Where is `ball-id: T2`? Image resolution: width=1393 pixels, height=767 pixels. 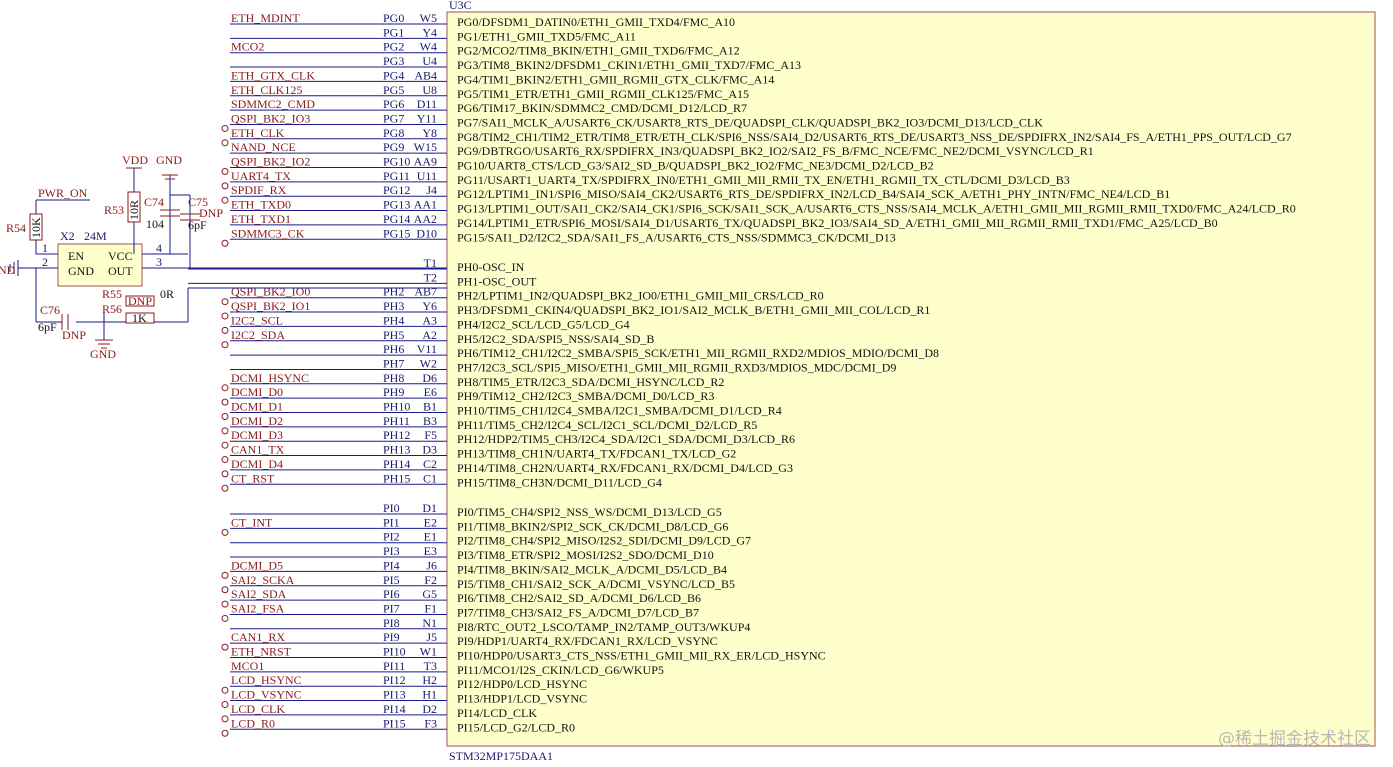 ball-id: T2 is located at coordinates (430, 277).